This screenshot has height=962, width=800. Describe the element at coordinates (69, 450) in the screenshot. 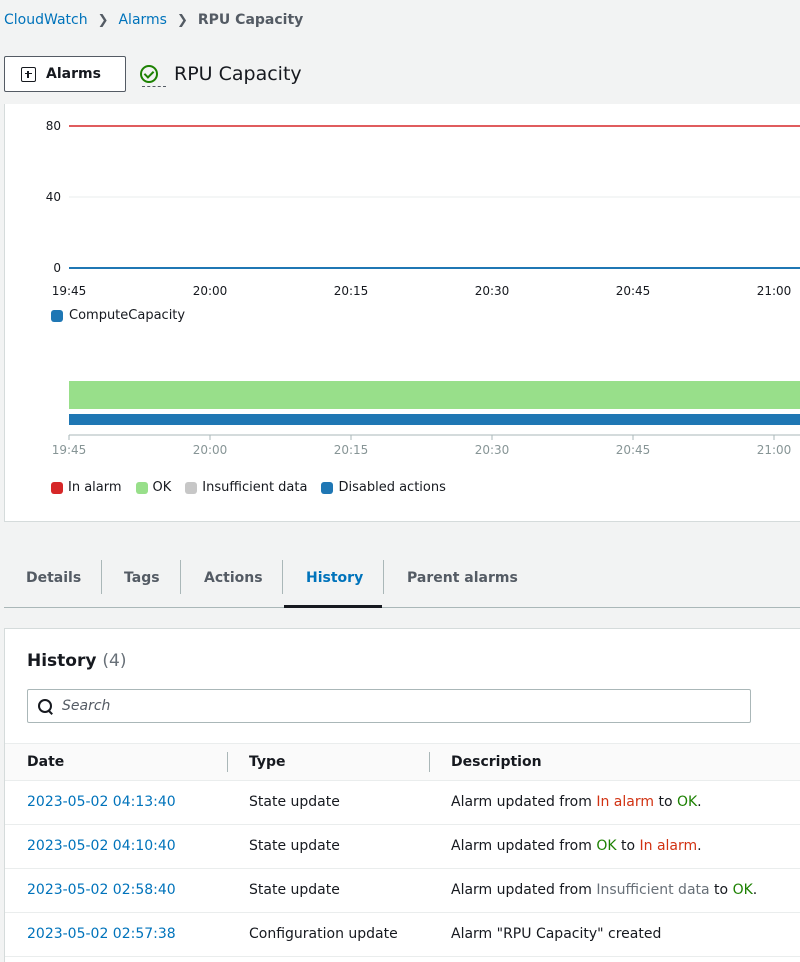

I see `status-x-tick-label: 19:45` at that location.